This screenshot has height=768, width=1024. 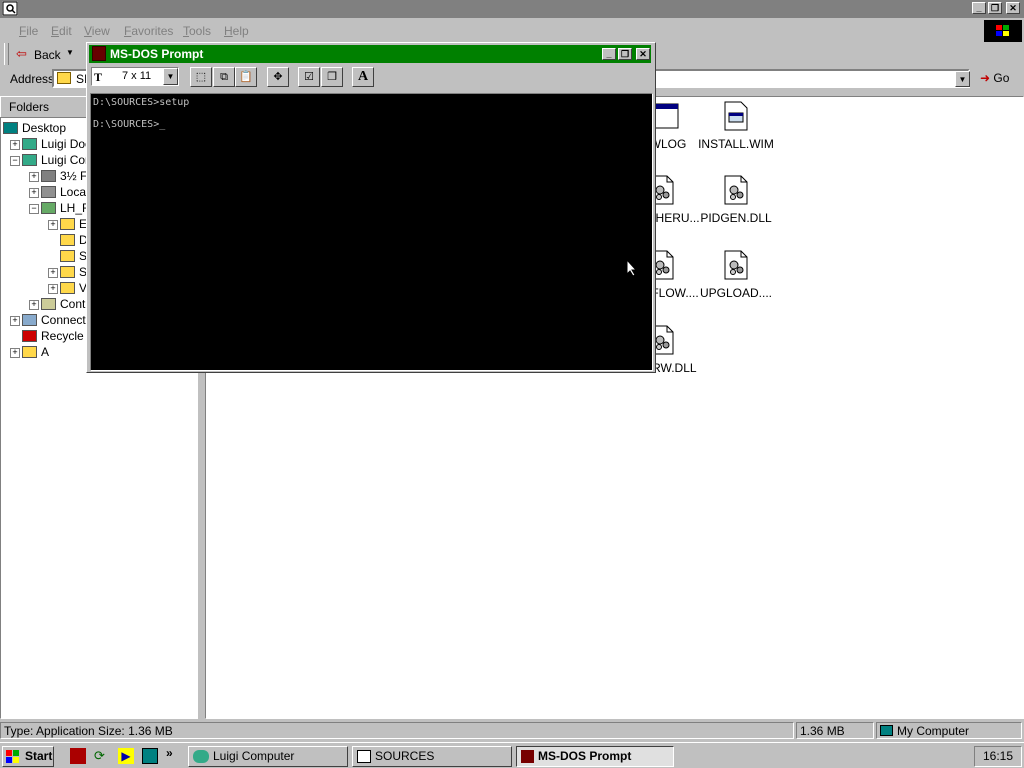 I want to click on file-item: PIDGEN.DLL, so click(x=736, y=200).